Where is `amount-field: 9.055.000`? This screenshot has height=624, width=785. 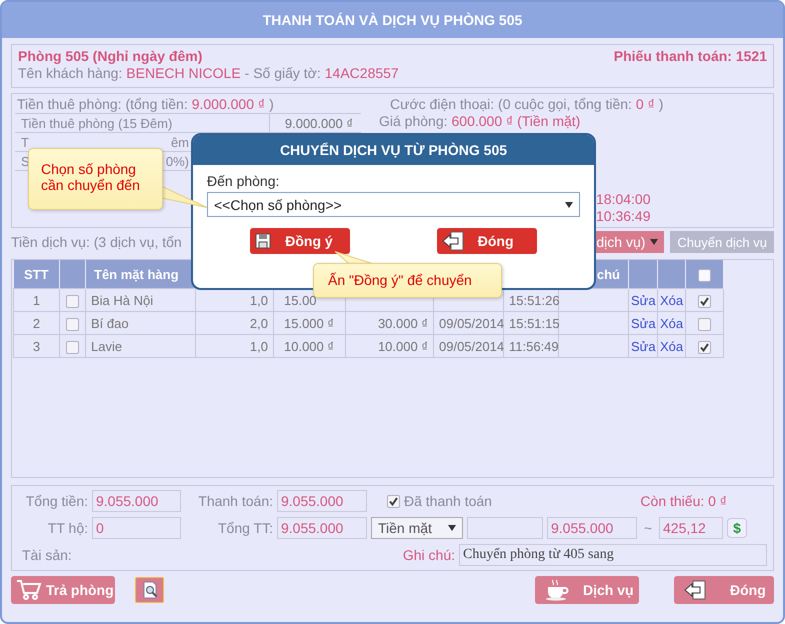
amount-field: 9.055.000 is located at coordinates (592, 528).